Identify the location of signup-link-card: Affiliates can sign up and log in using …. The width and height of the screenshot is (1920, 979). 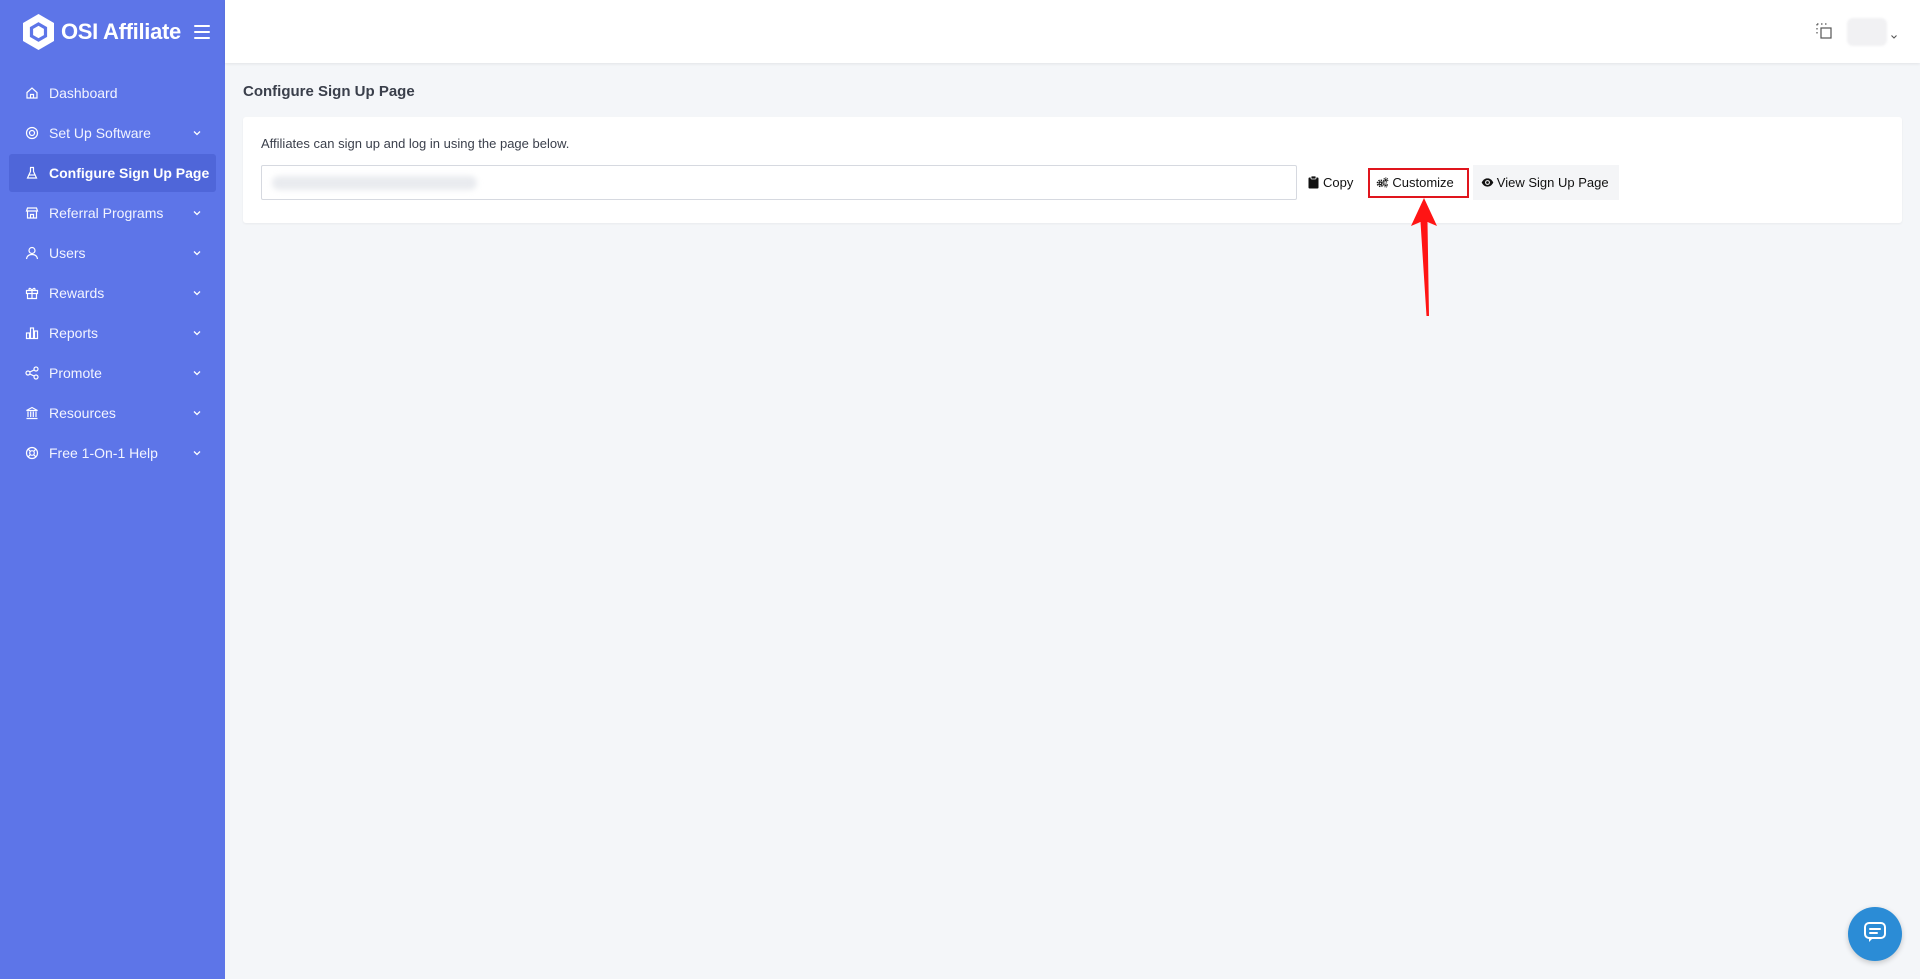
(1072, 170).